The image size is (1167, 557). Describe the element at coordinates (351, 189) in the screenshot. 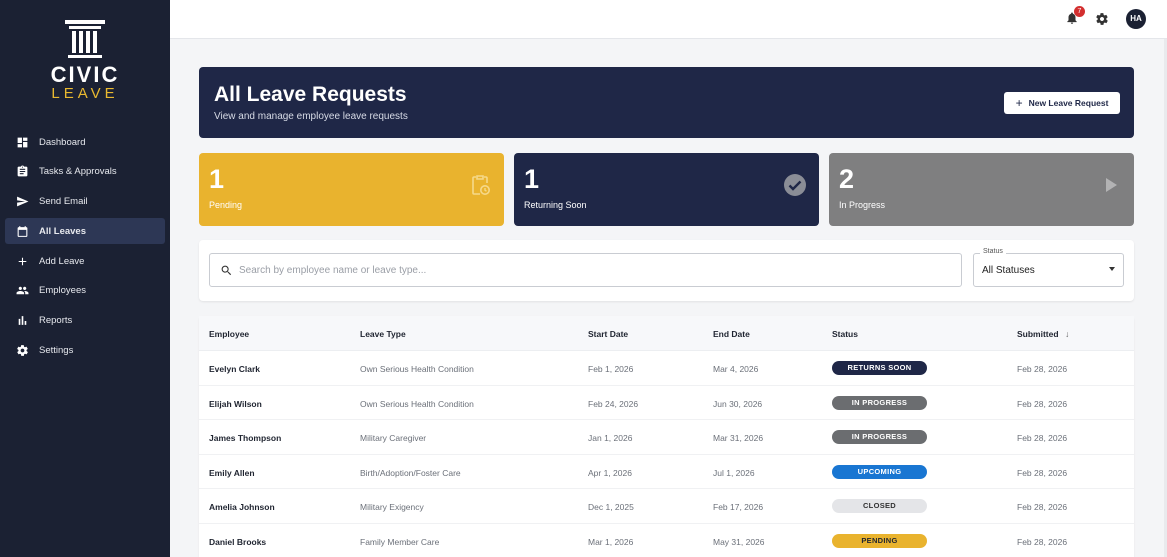

I see `stat-card-pending: 1 Pending` at that location.